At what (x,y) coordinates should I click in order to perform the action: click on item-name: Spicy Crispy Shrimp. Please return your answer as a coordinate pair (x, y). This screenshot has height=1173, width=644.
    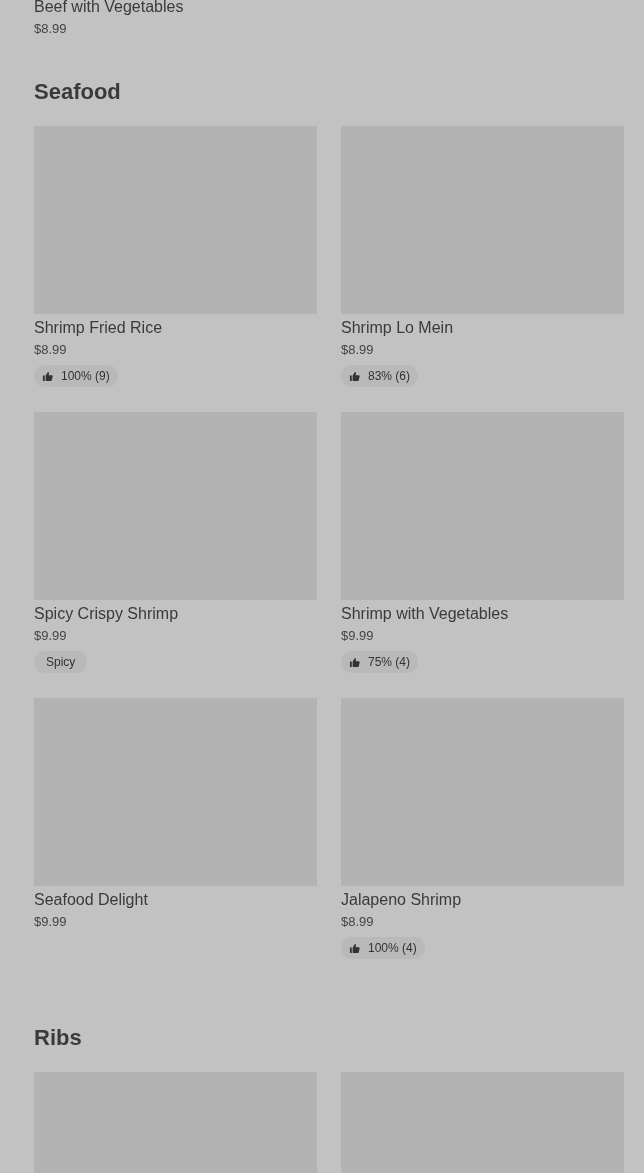
    Looking at the image, I should click on (175, 614).